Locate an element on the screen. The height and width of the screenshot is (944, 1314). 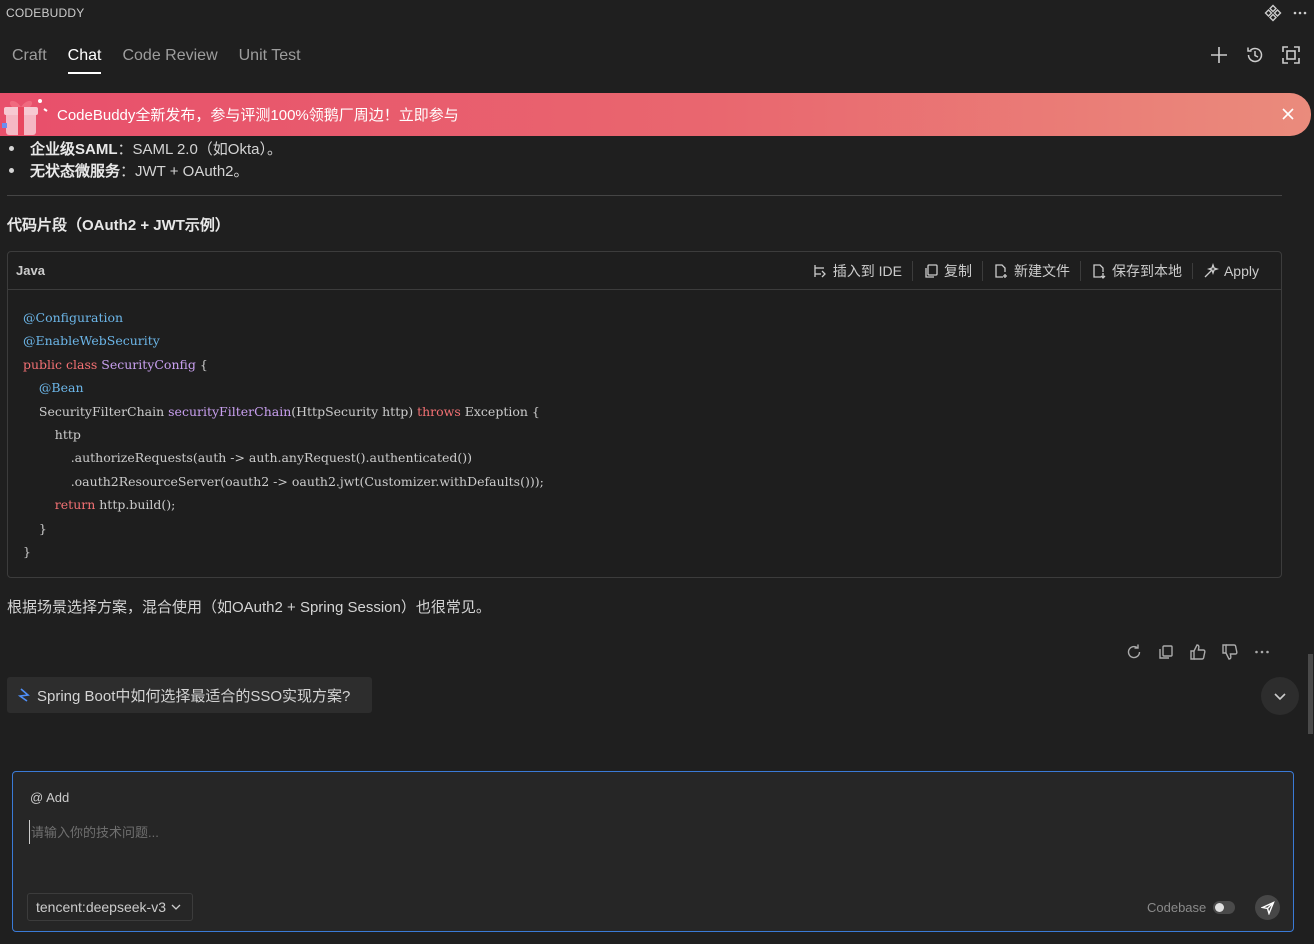
new-file-button: 新建文件 is located at coordinates (1030, 270).